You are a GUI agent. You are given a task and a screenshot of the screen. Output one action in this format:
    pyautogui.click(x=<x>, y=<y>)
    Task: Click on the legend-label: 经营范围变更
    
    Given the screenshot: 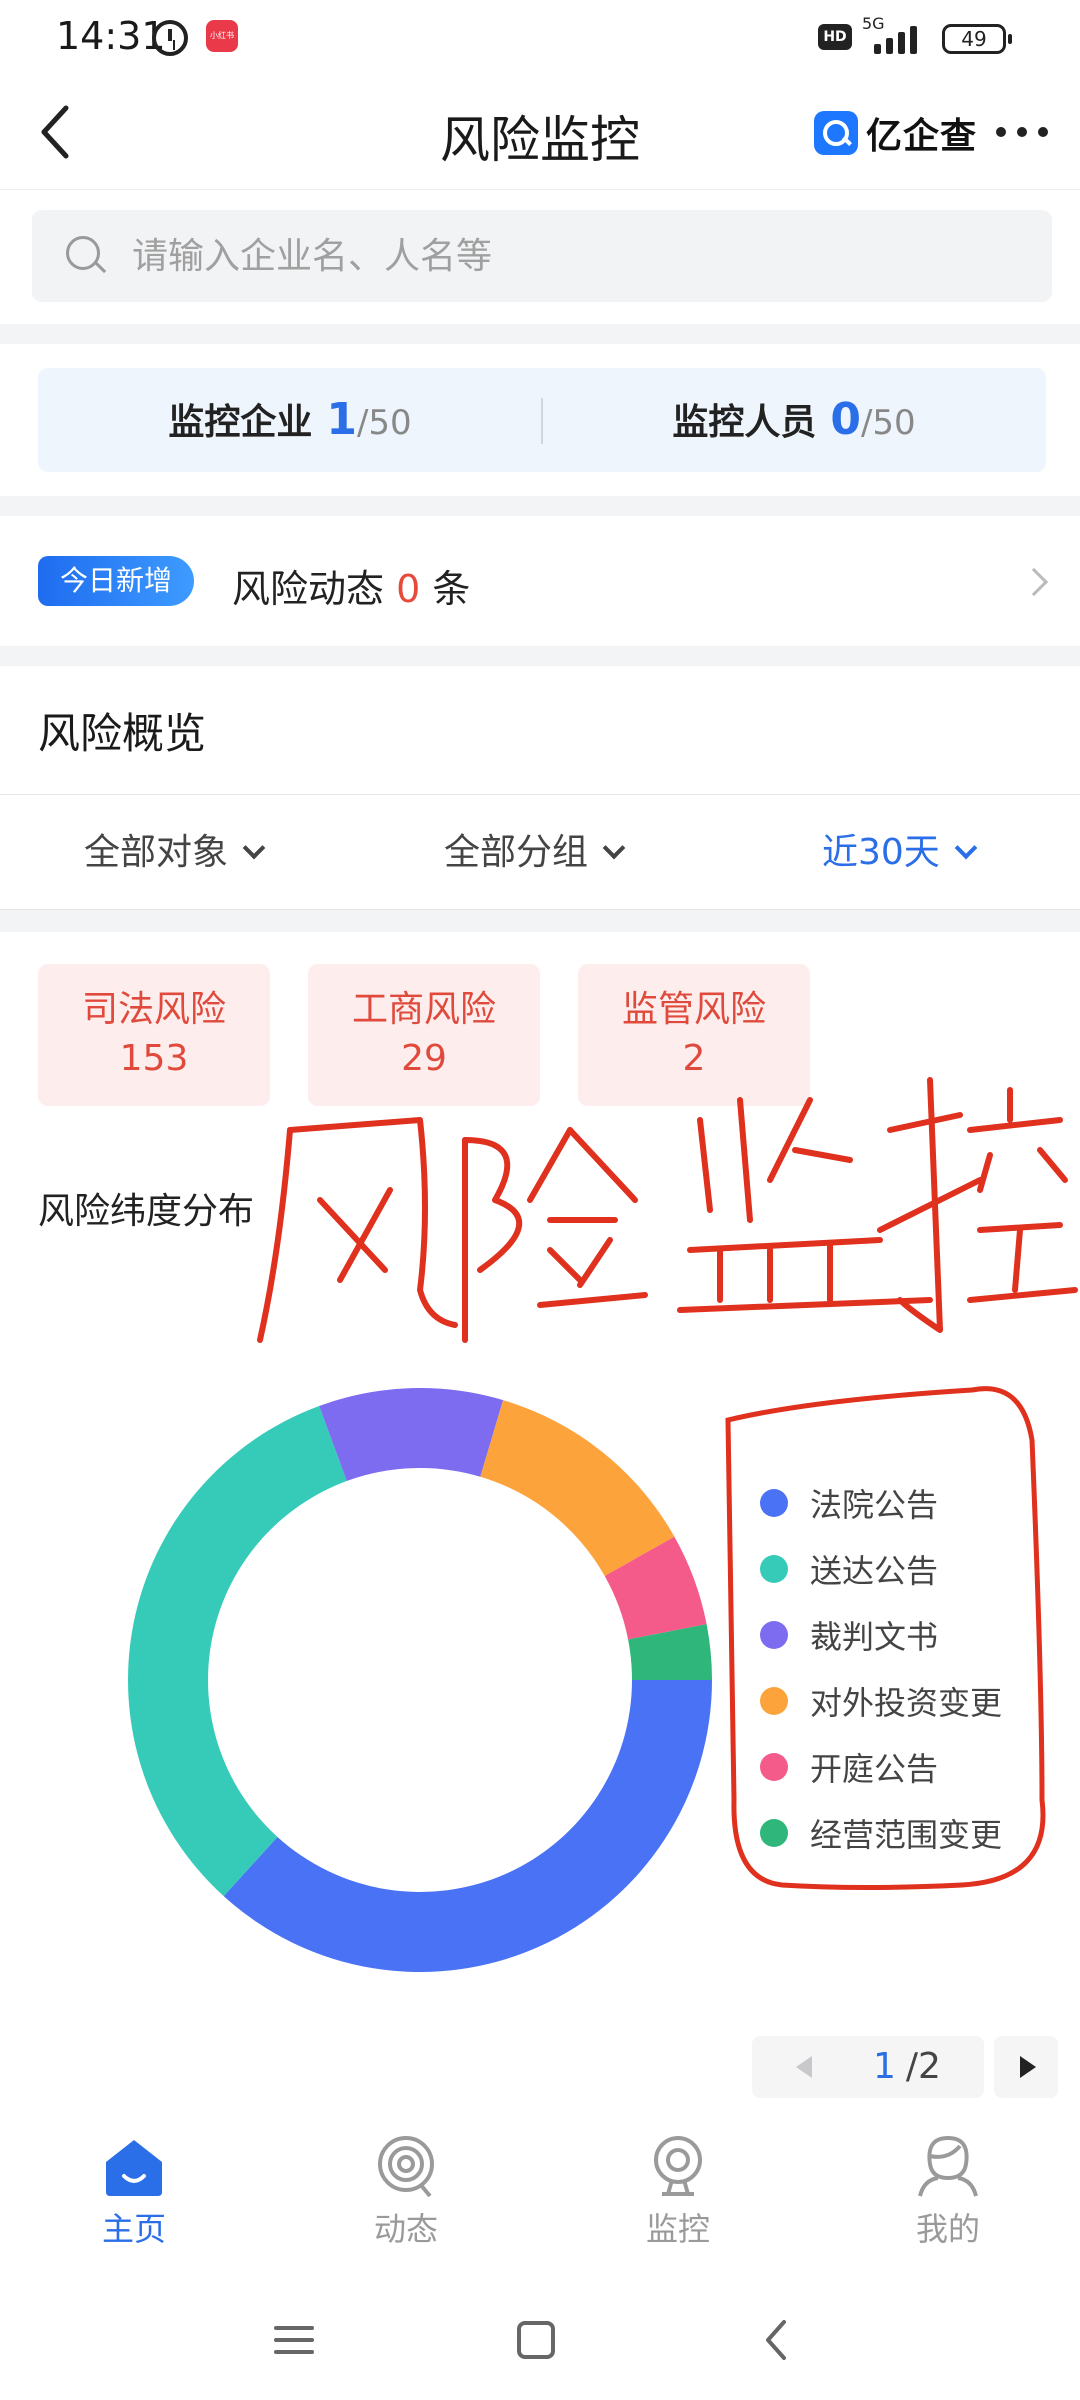 What is the action you would take?
    pyautogui.click(x=906, y=1835)
    